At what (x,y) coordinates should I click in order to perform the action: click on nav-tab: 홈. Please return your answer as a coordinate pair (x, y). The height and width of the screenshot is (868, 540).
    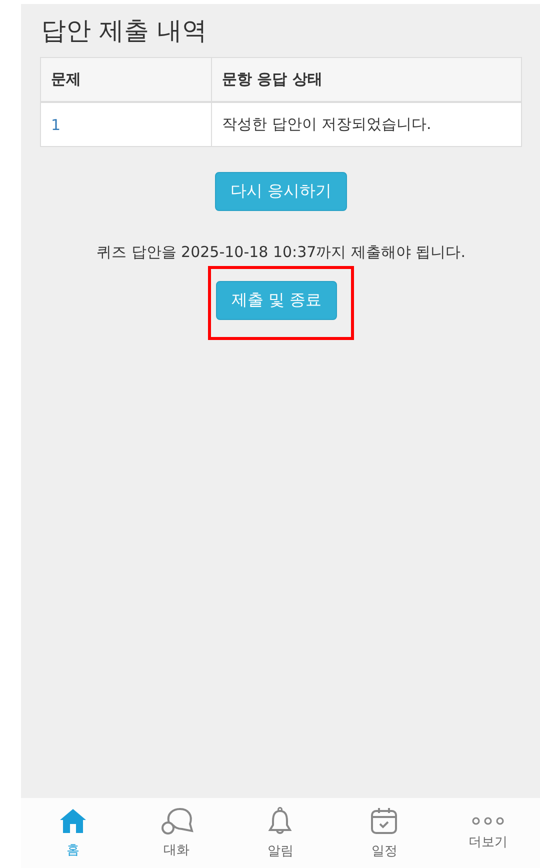
    Looking at the image, I should click on (73, 833).